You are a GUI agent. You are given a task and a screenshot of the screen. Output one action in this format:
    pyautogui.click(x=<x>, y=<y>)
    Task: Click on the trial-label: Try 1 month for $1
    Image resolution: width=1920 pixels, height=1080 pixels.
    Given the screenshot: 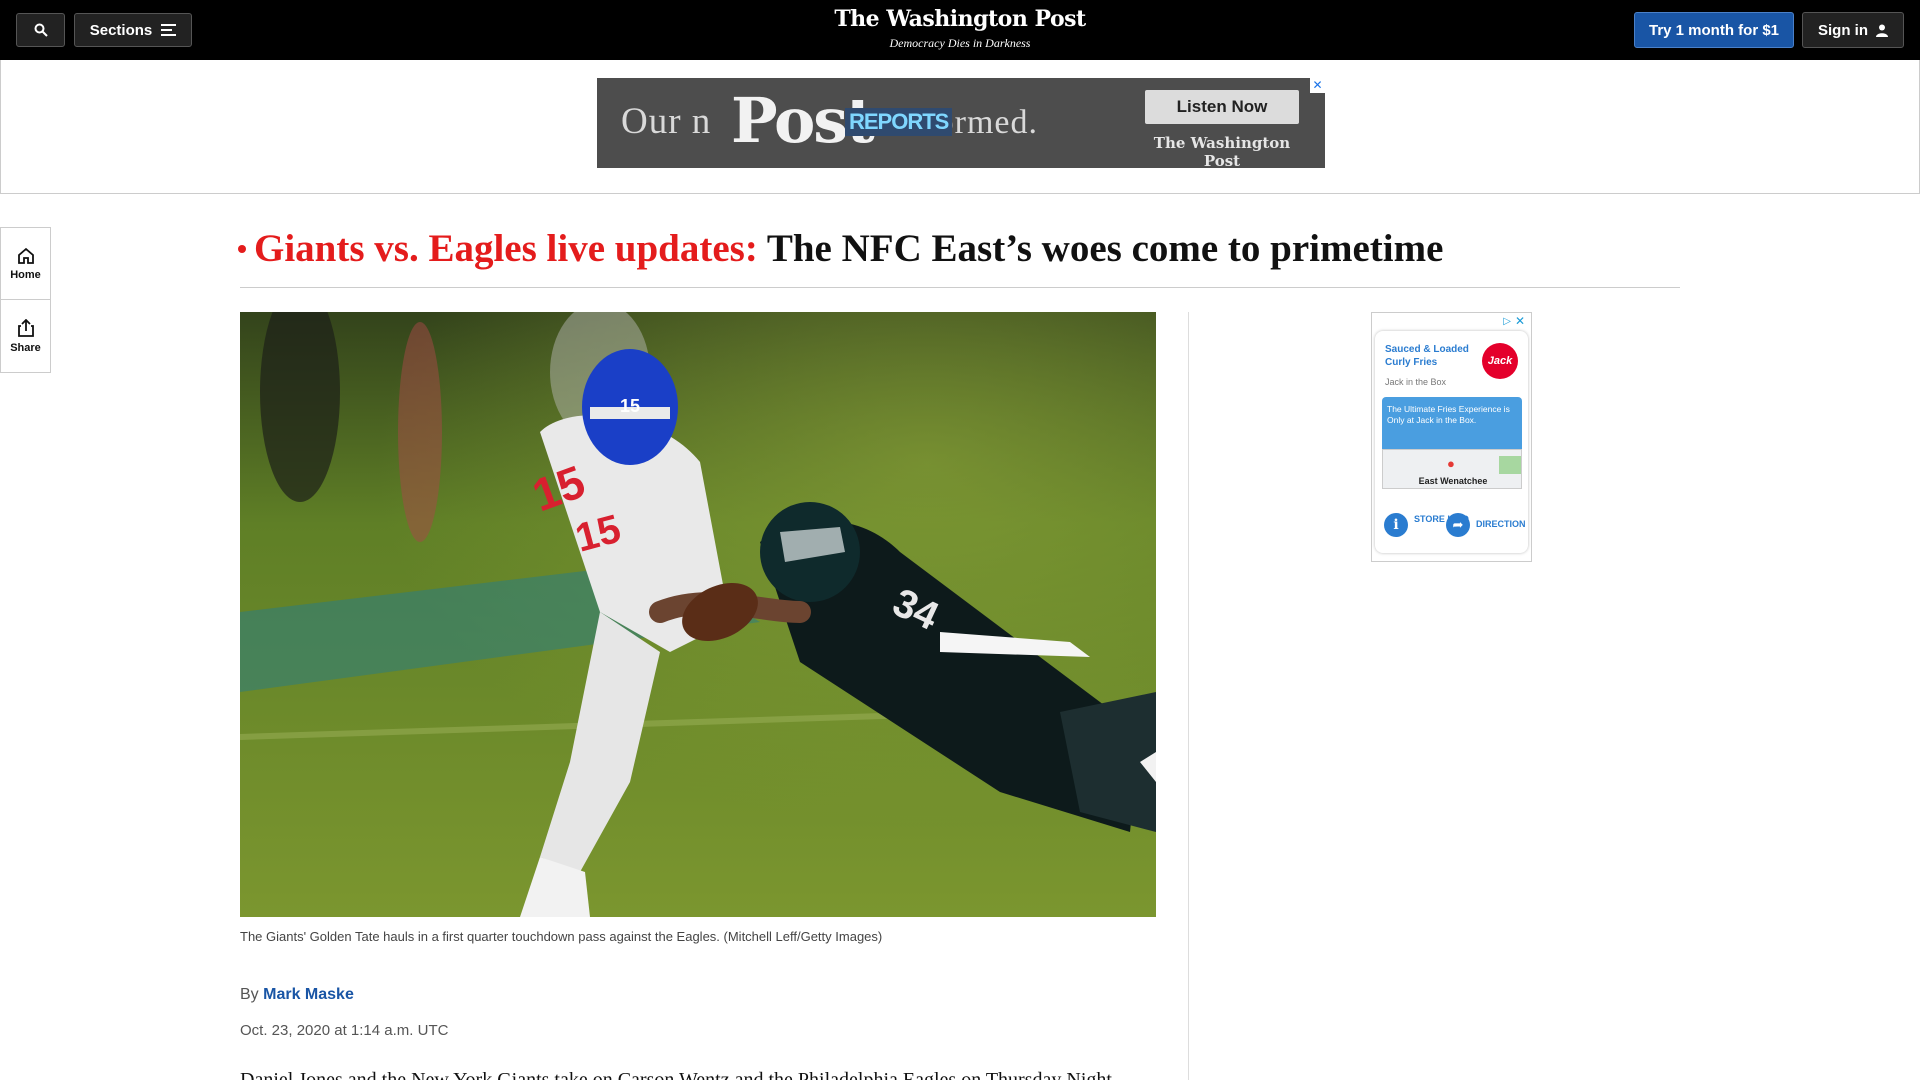 What is the action you would take?
    pyautogui.click(x=1714, y=30)
    